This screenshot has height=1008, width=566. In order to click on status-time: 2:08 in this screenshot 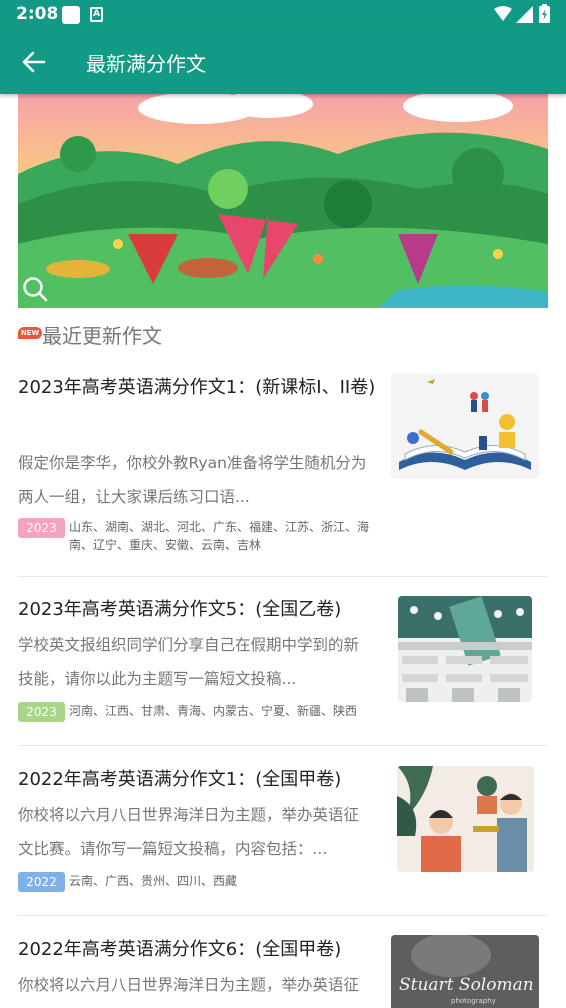, I will do `click(37, 14)`.